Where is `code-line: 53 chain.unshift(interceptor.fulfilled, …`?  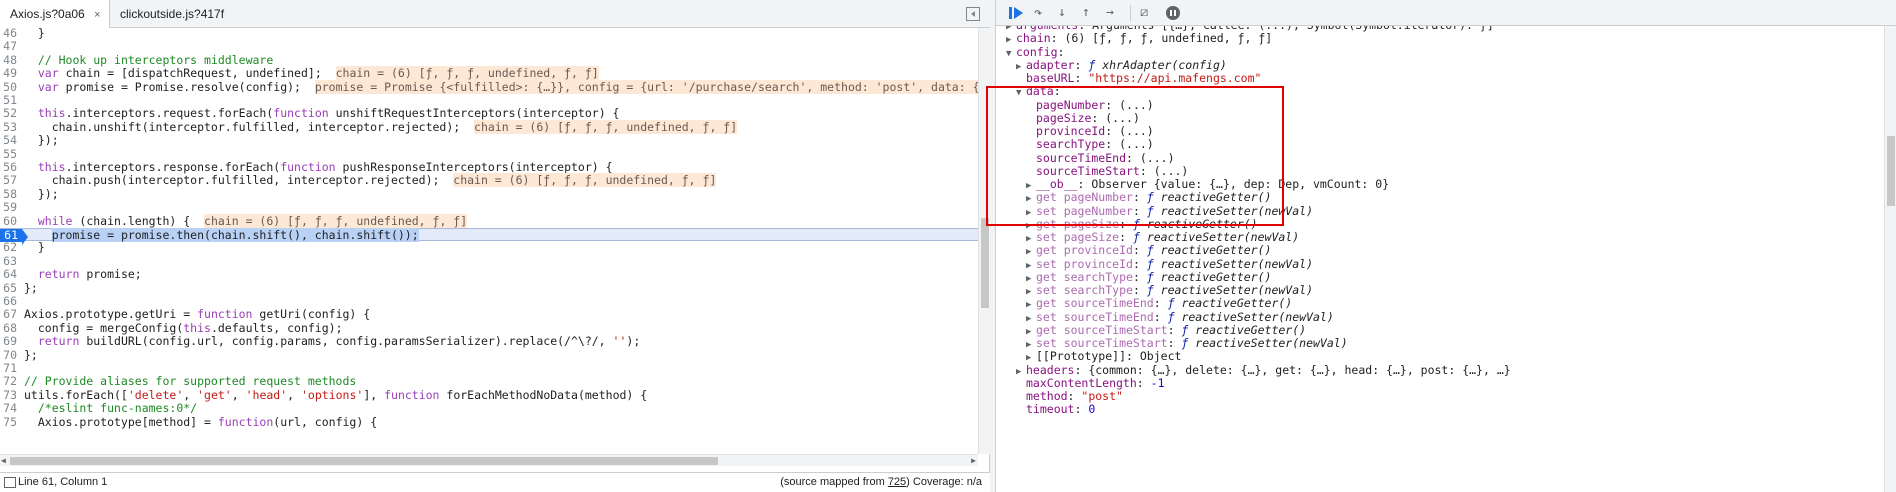 code-line: 53 chain.unshift(interceptor.fulfilled, … is located at coordinates (489, 126).